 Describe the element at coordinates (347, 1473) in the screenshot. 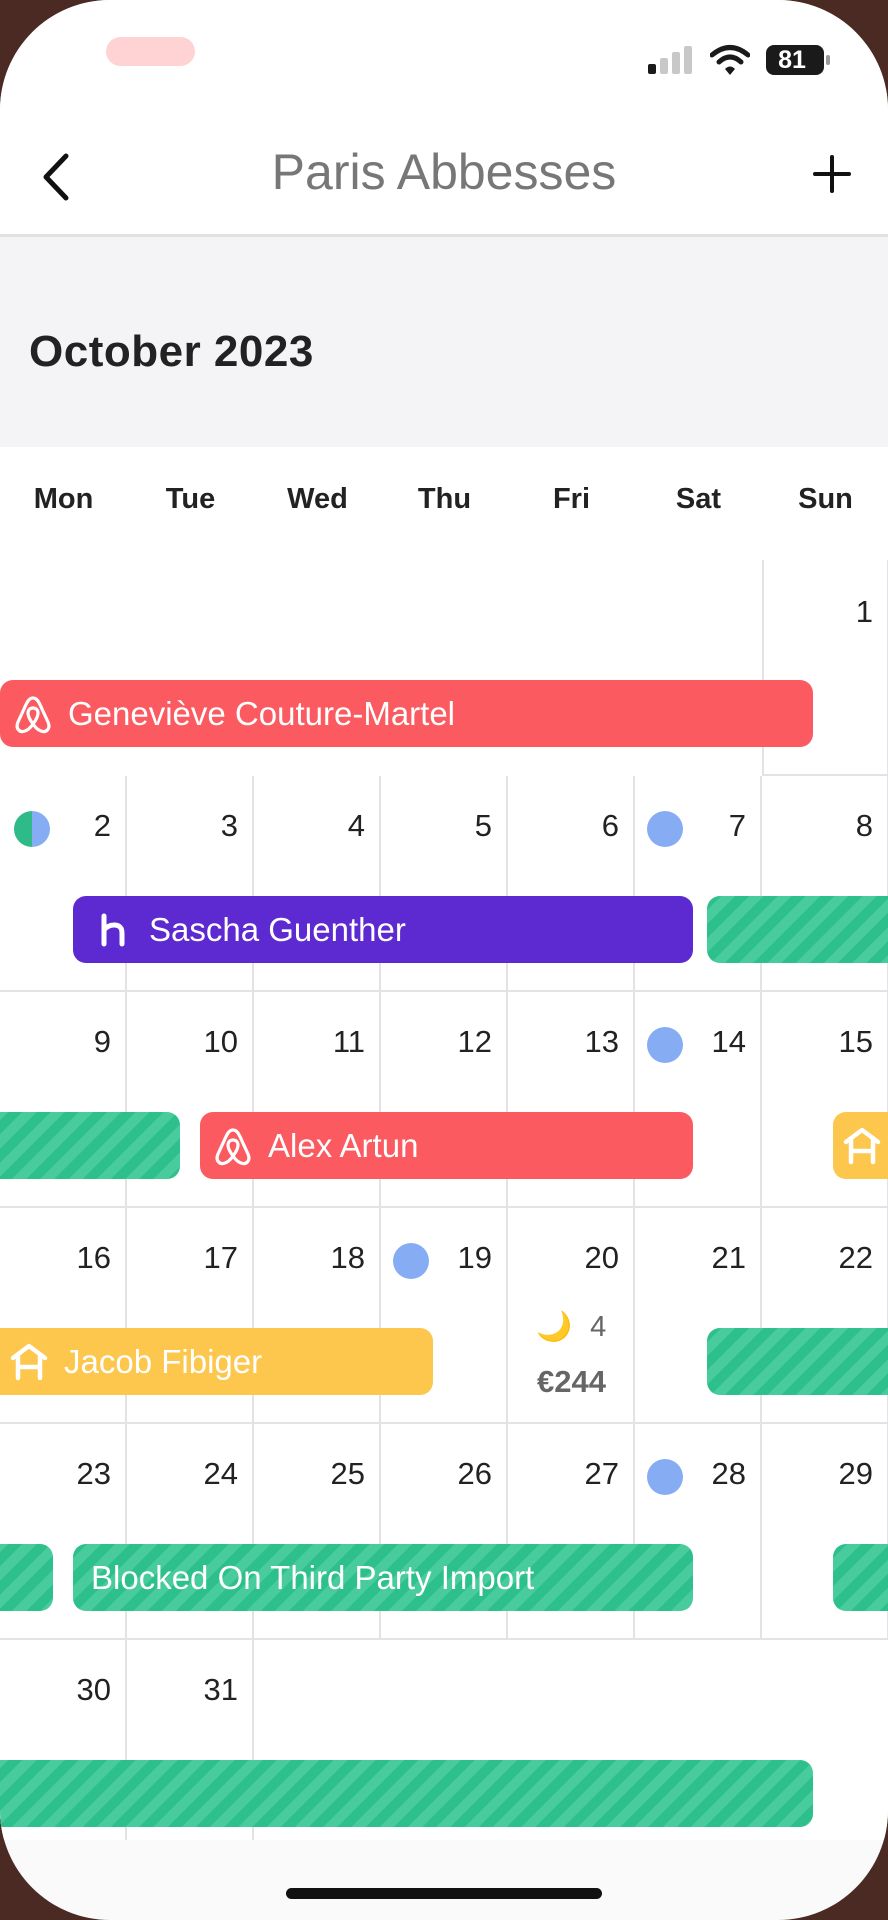

I see `day-number: 25` at that location.